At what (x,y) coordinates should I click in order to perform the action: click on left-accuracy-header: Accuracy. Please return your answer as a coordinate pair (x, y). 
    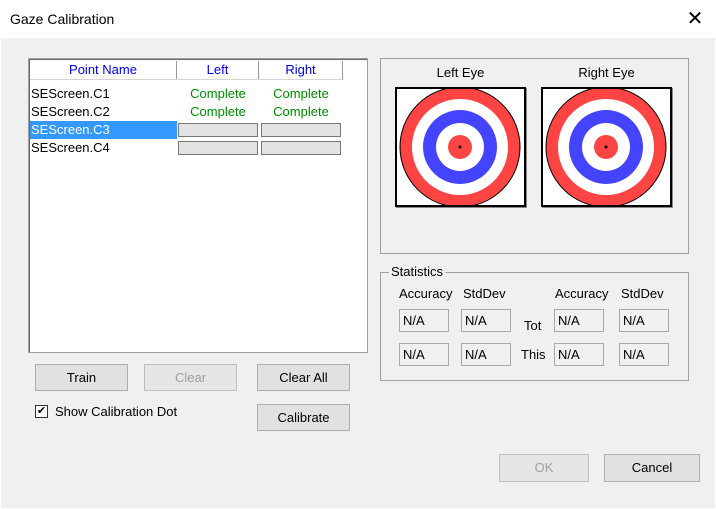
    Looking at the image, I should click on (426, 293).